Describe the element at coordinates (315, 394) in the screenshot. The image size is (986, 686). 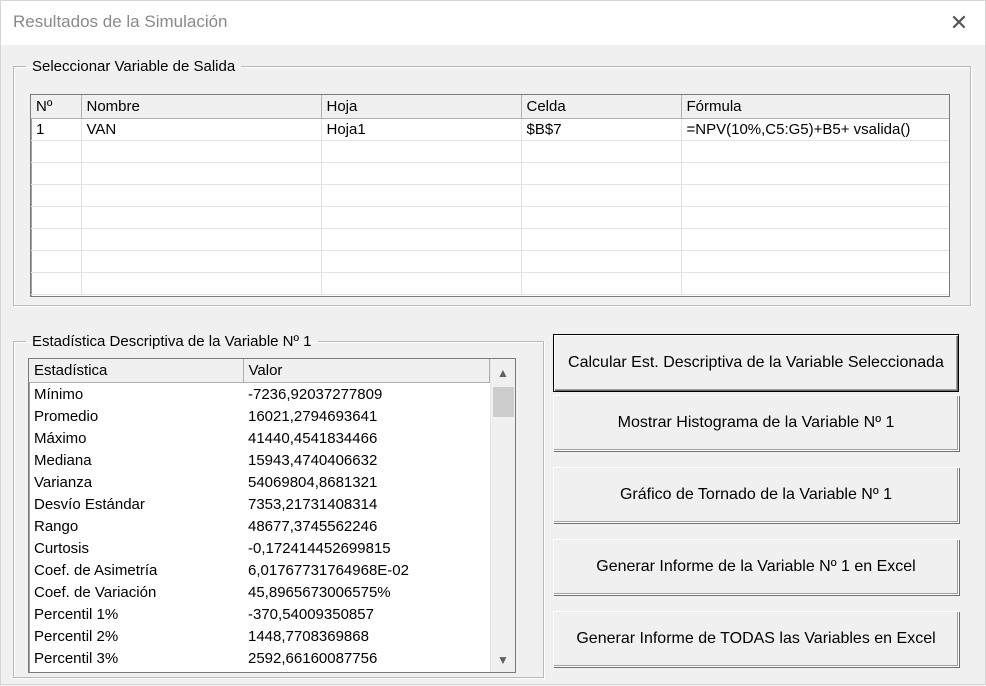
I see `stat-value: -7236,92037277809` at that location.